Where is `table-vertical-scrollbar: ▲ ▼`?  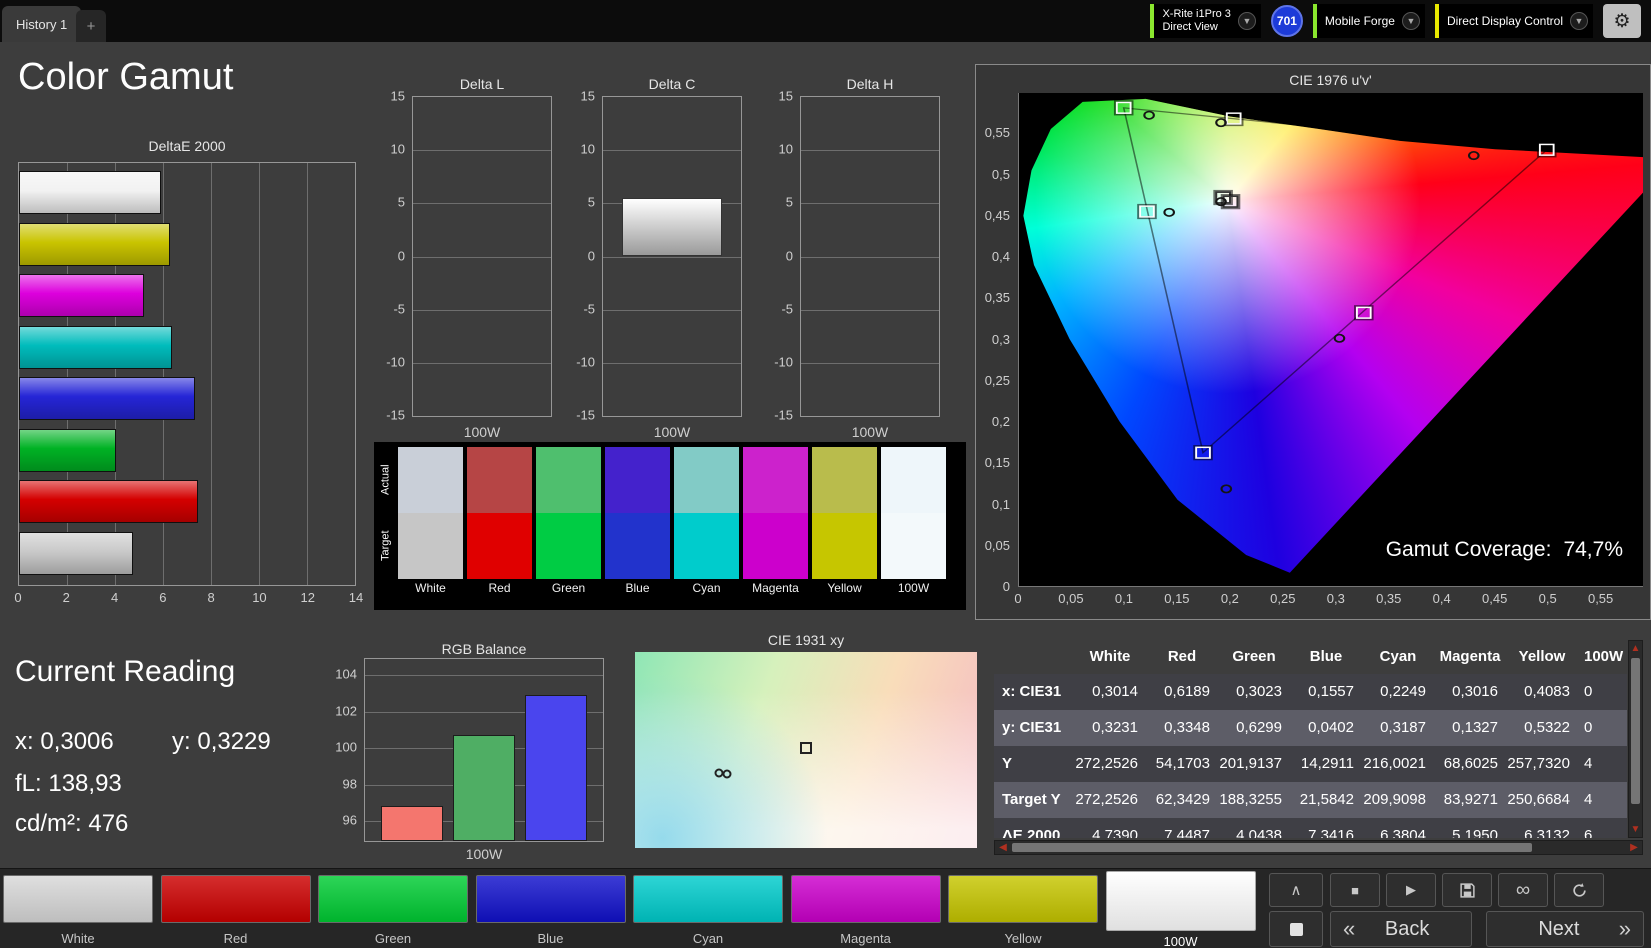 table-vertical-scrollbar: ▲ ▼ is located at coordinates (1635, 739).